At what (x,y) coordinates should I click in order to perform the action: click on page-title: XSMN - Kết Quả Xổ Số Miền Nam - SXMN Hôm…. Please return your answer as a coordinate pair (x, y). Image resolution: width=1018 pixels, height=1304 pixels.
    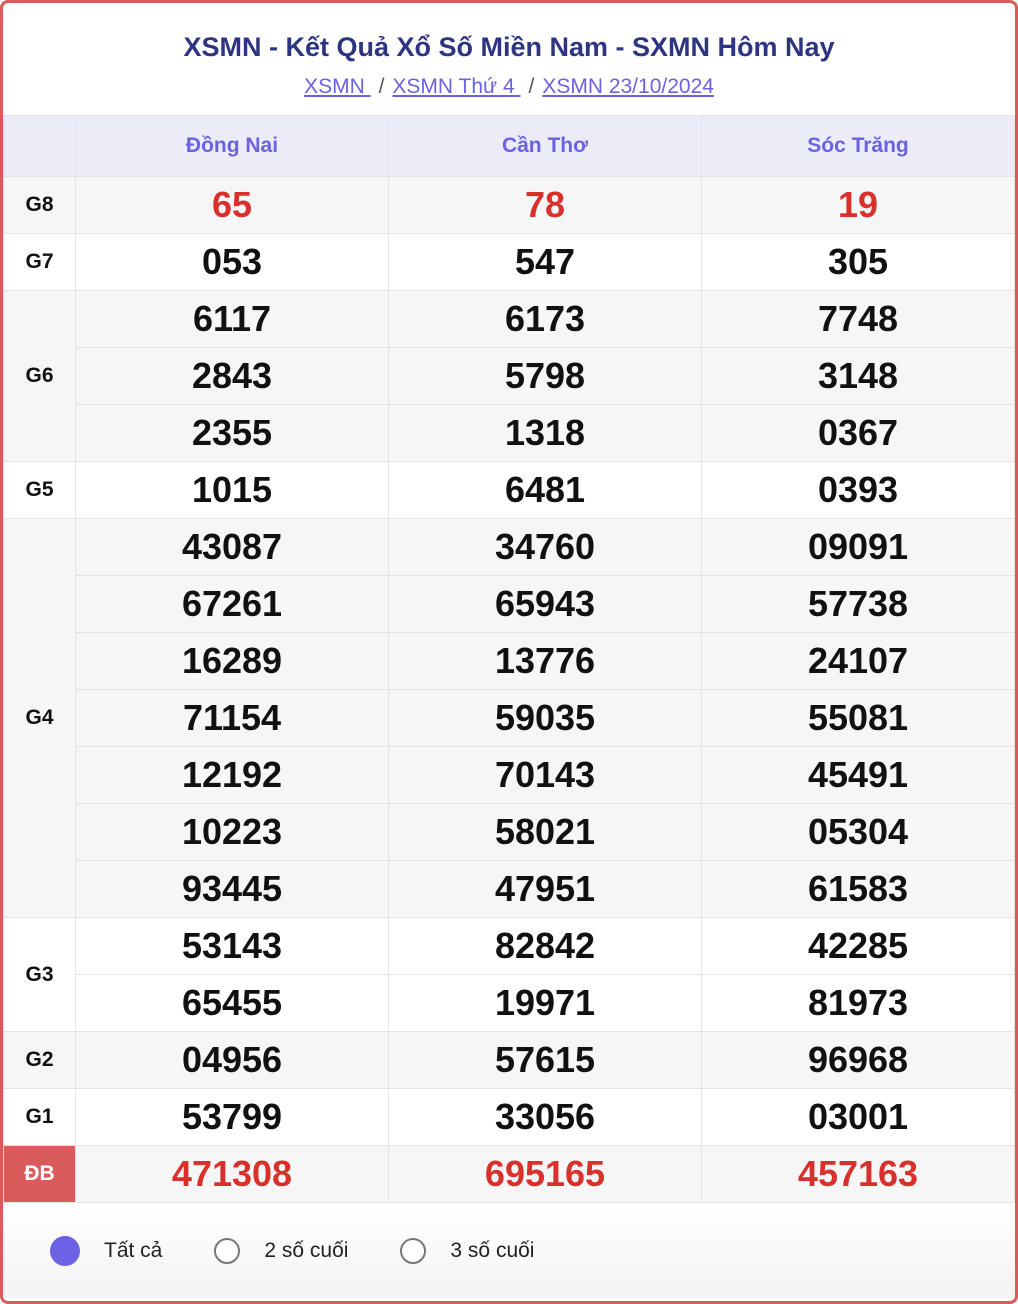
    Looking at the image, I should click on (509, 47).